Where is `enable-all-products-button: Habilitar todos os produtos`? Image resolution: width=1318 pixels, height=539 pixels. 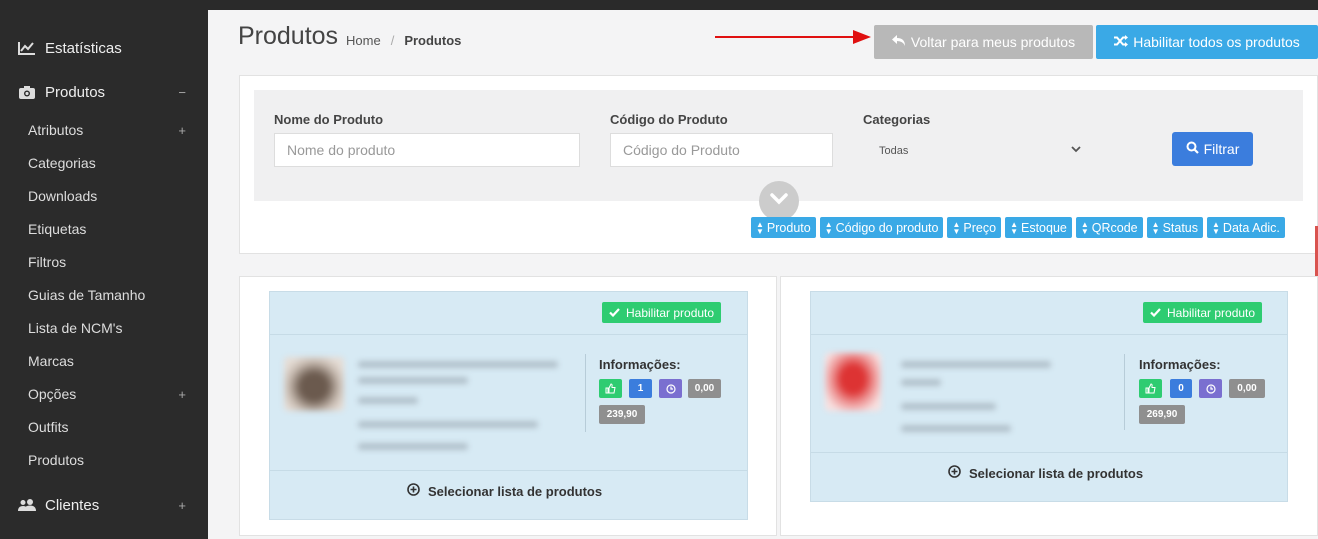
enable-all-products-button: Habilitar todos os produtos is located at coordinates (1207, 42).